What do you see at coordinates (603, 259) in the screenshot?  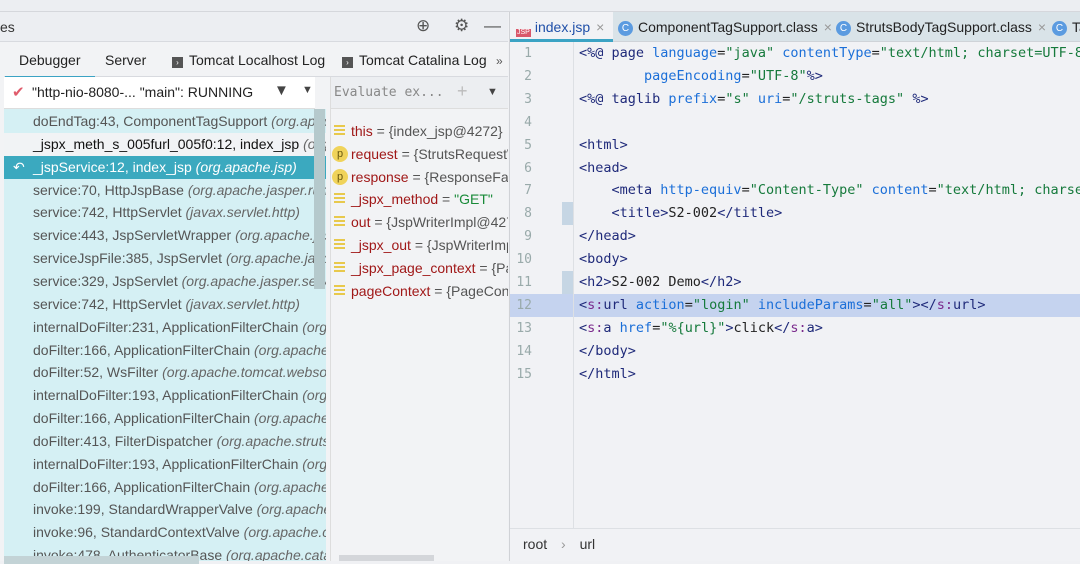 I see `code-text: <body>` at bounding box center [603, 259].